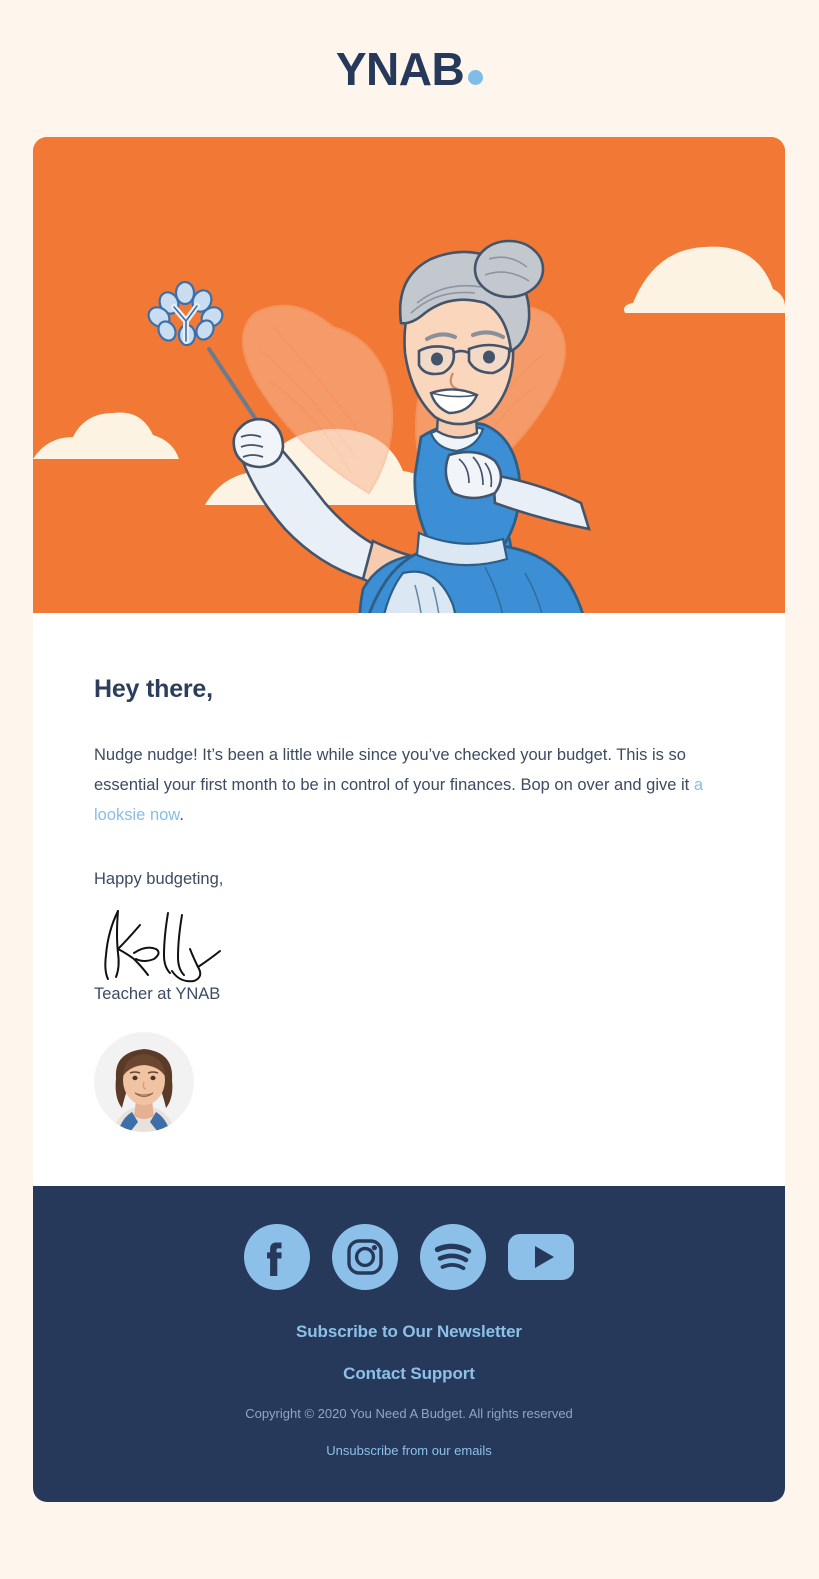 The image size is (819, 1579). I want to click on facebook-link, so click(277, 1257).